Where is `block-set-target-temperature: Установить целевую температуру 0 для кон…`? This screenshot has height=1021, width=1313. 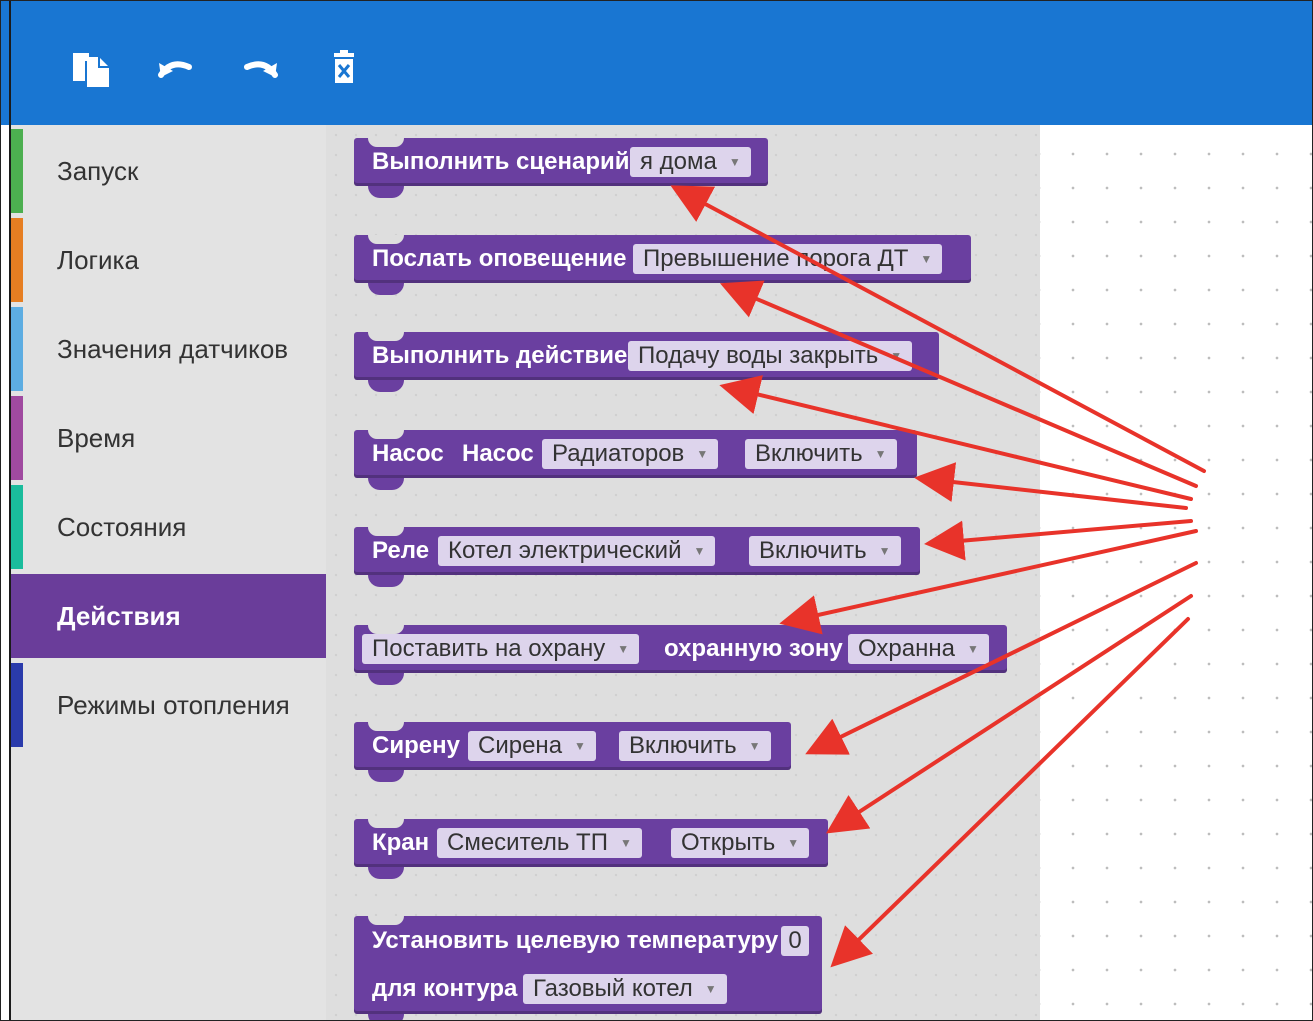
block-set-target-temperature: Установить целевую температуру 0 для кон… is located at coordinates (588, 968).